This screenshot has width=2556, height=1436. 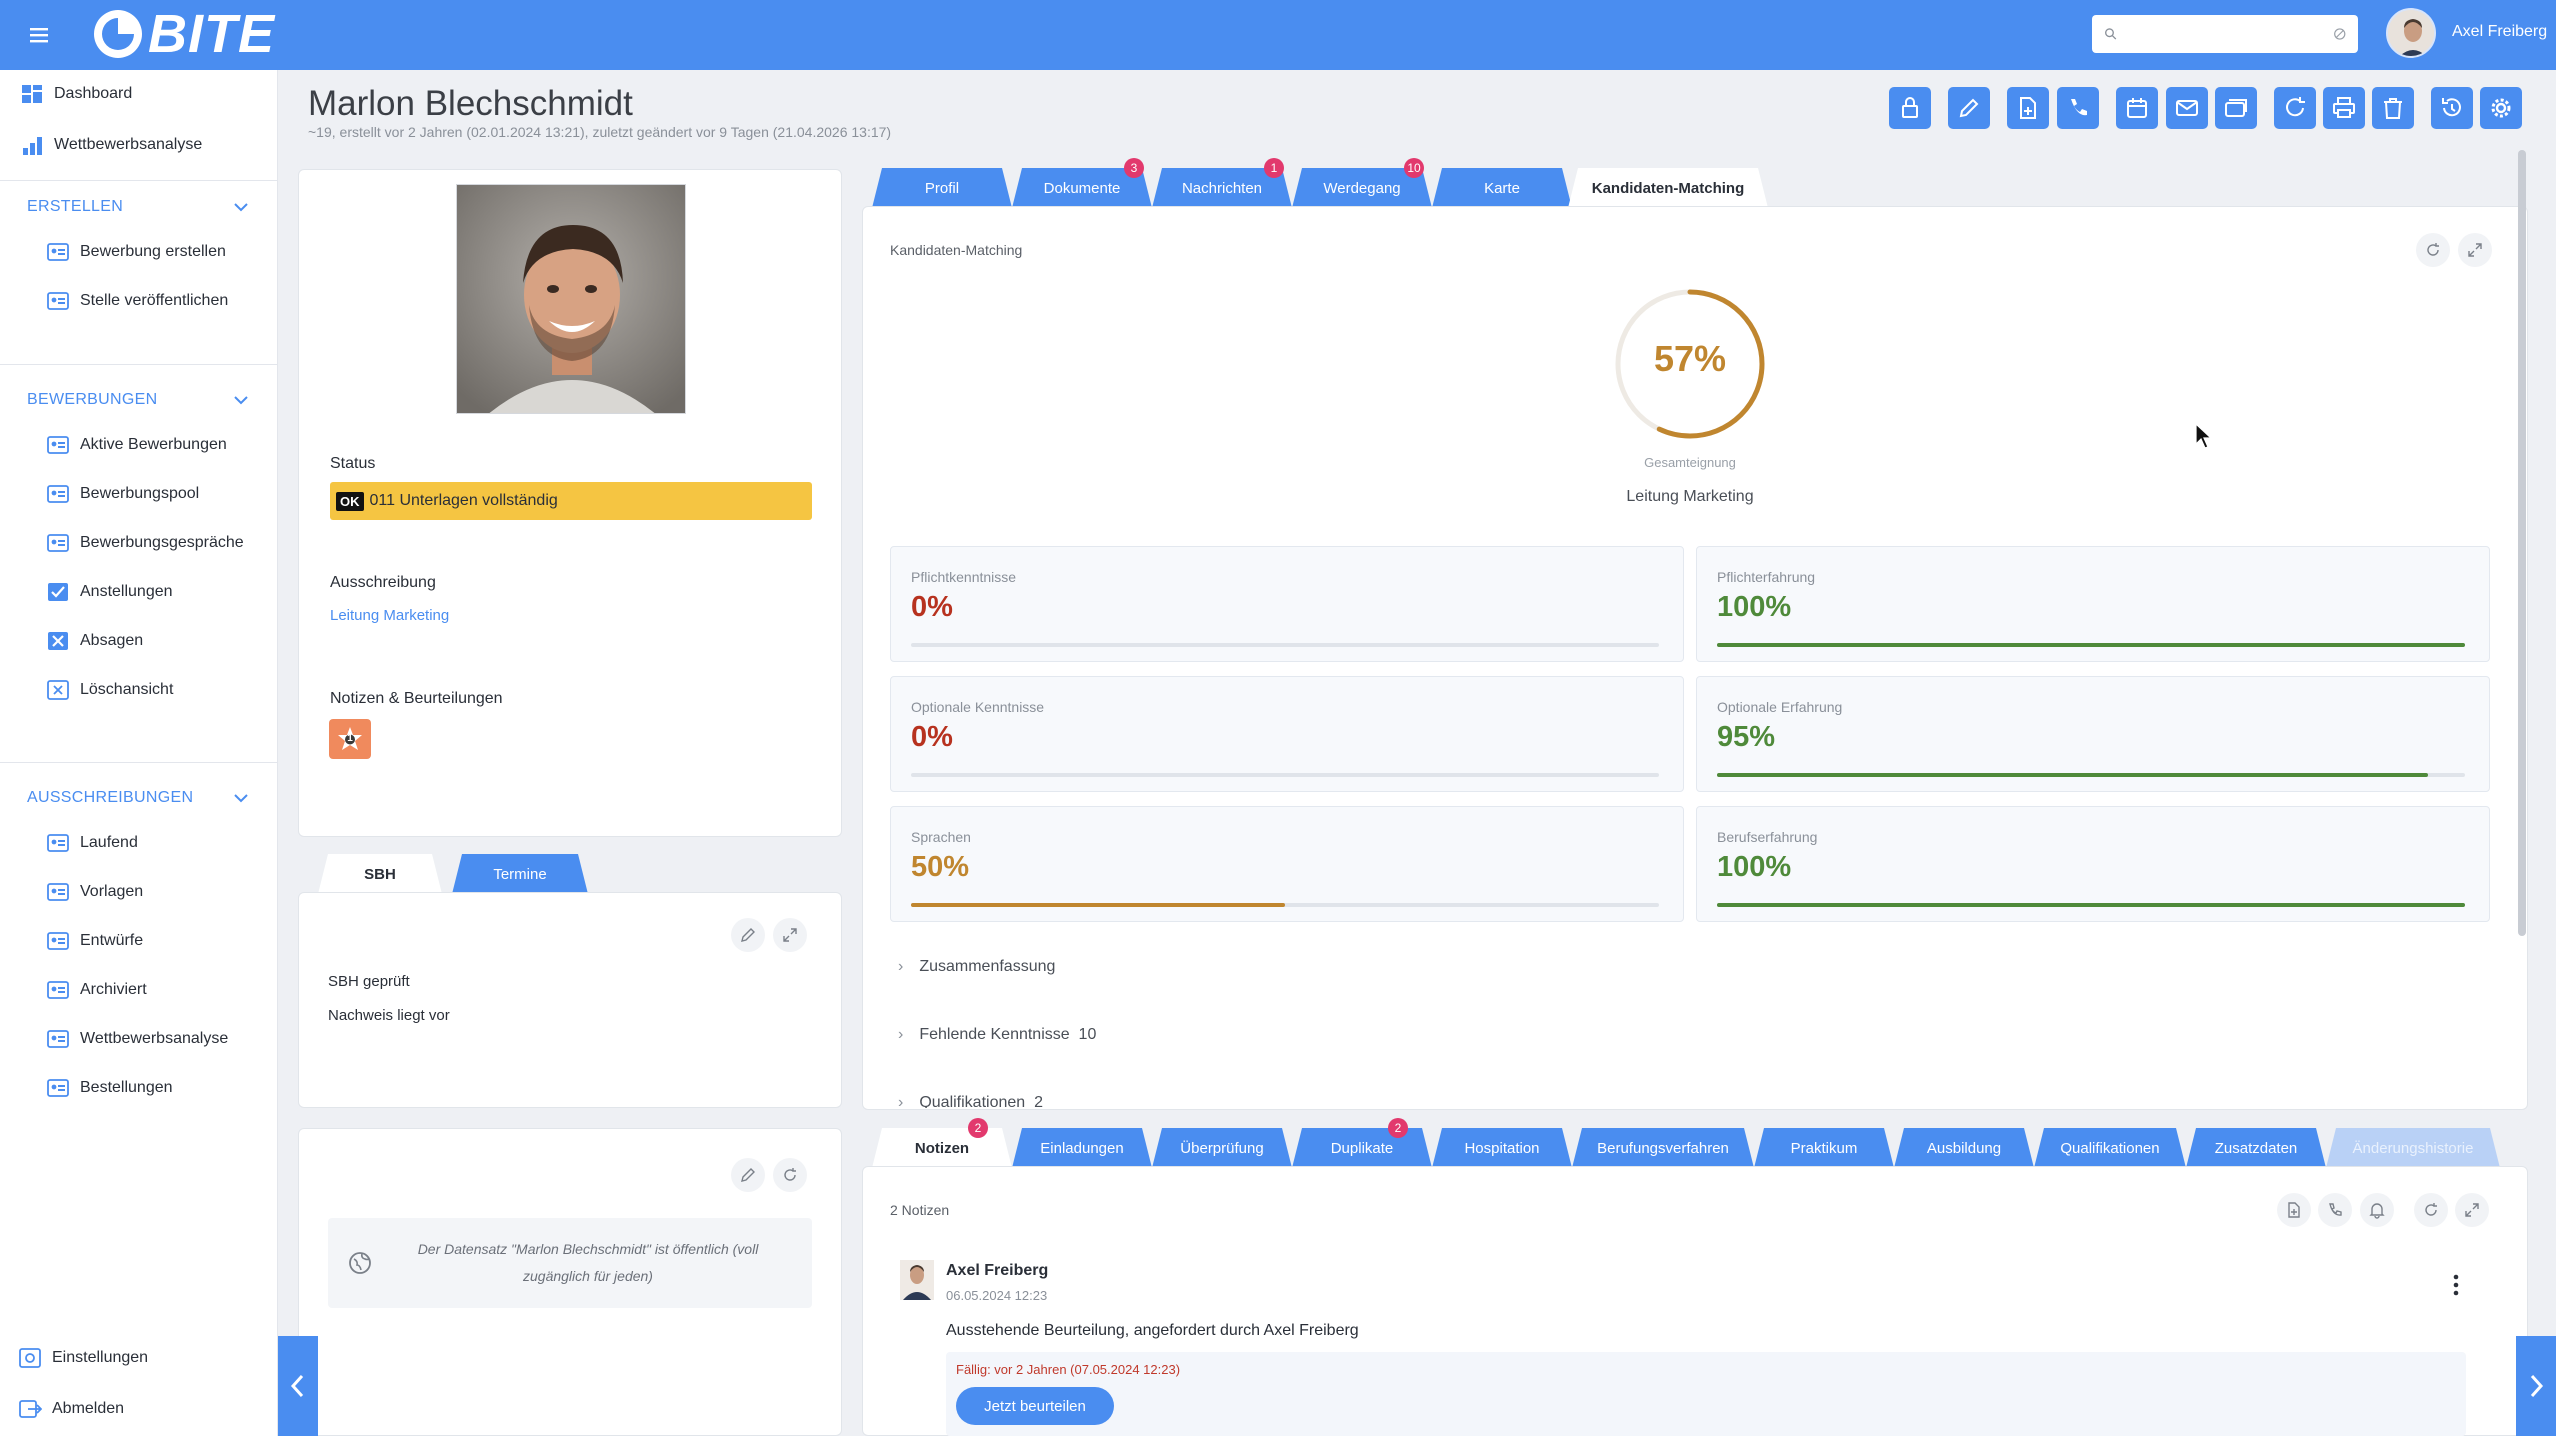 I want to click on sidebar-item-laufend: Laufend, so click(x=139, y=843).